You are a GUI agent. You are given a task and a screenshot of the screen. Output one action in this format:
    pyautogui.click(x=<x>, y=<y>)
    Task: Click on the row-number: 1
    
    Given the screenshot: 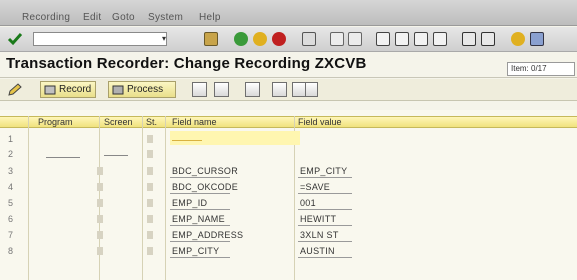 What is the action you would take?
    pyautogui.click(x=11, y=139)
    